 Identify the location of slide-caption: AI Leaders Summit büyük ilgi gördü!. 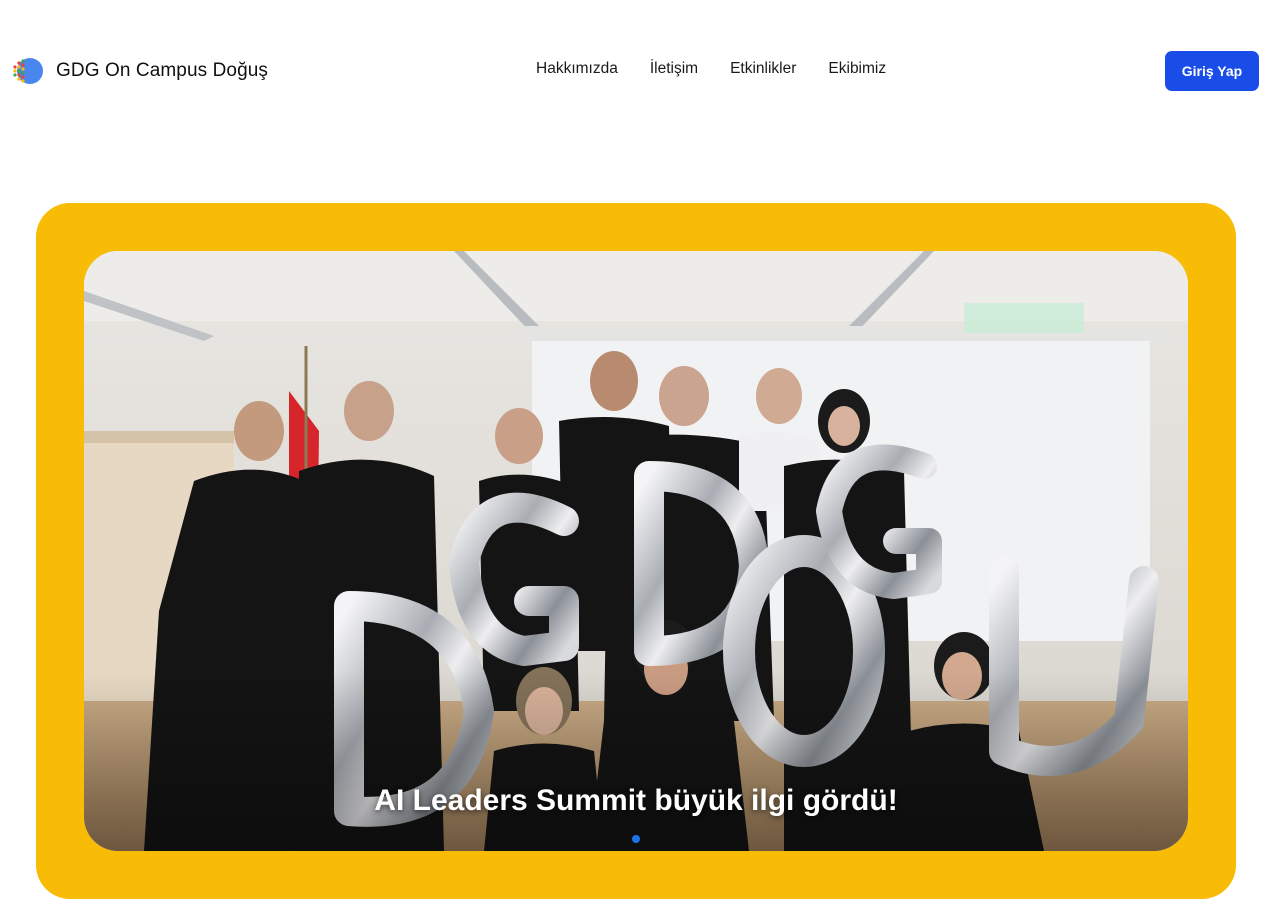
(636, 800).